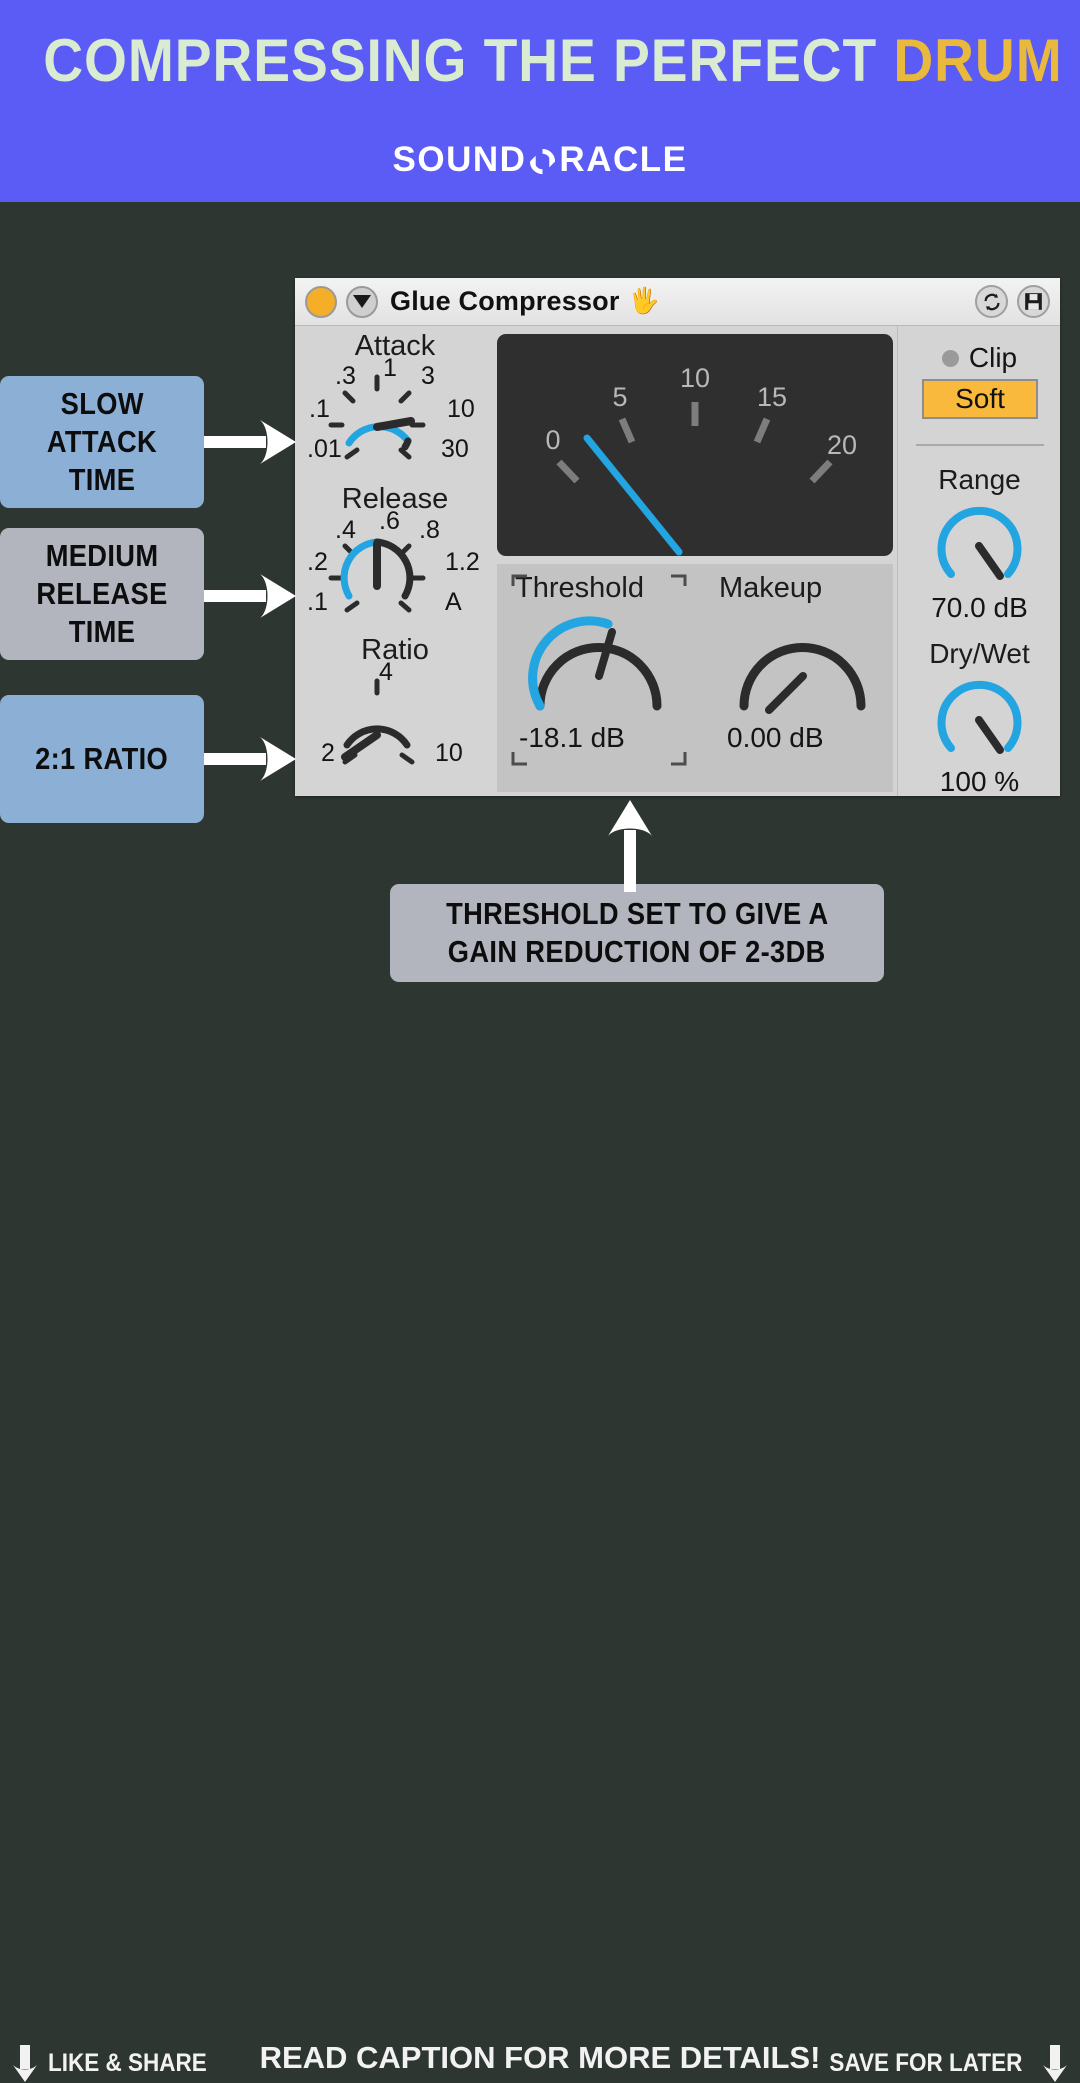 This screenshot has height=2083, width=1080. Describe the element at coordinates (468, 60) in the screenshot. I see `page-title-main: COMPRESSING THE PERFECT` at that location.